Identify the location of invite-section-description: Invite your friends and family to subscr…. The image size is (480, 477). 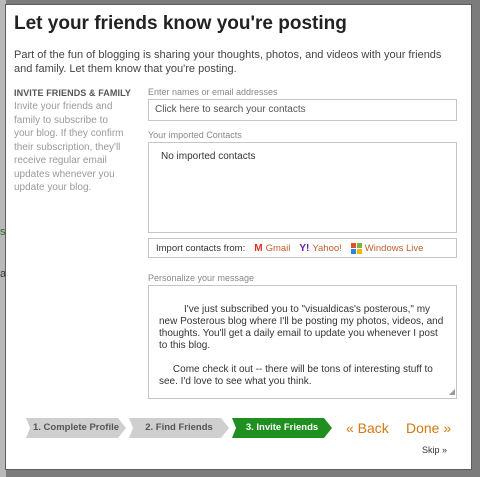
(69, 147).